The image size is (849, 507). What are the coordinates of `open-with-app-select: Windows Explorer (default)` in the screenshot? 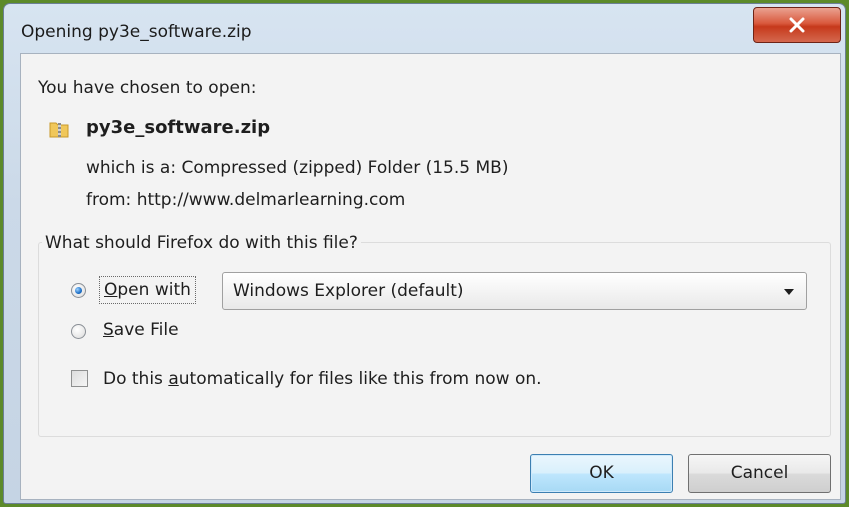 It's located at (514, 291).